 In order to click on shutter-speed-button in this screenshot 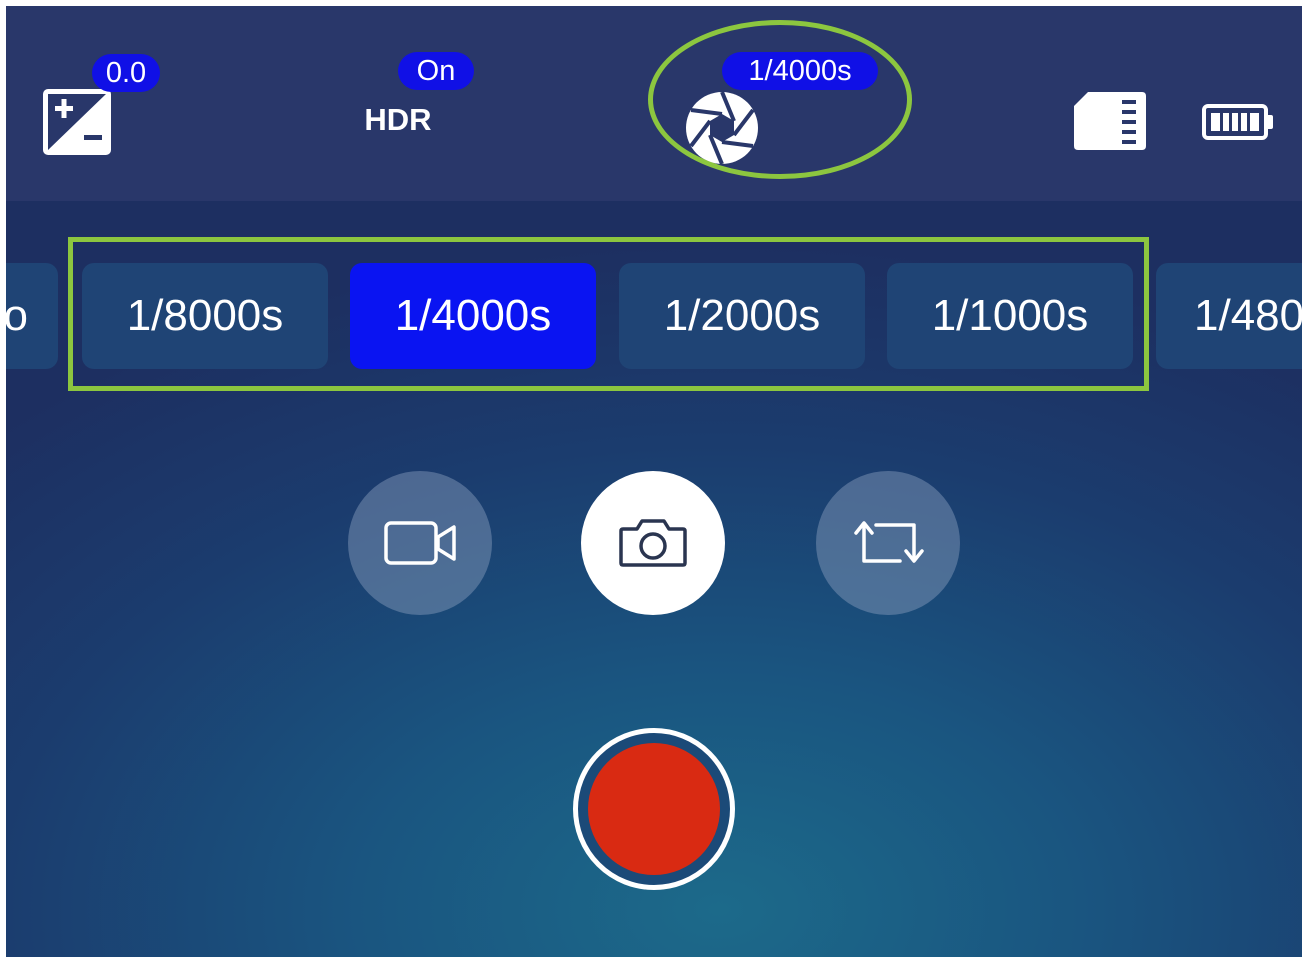, I will do `click(722, 128)`.